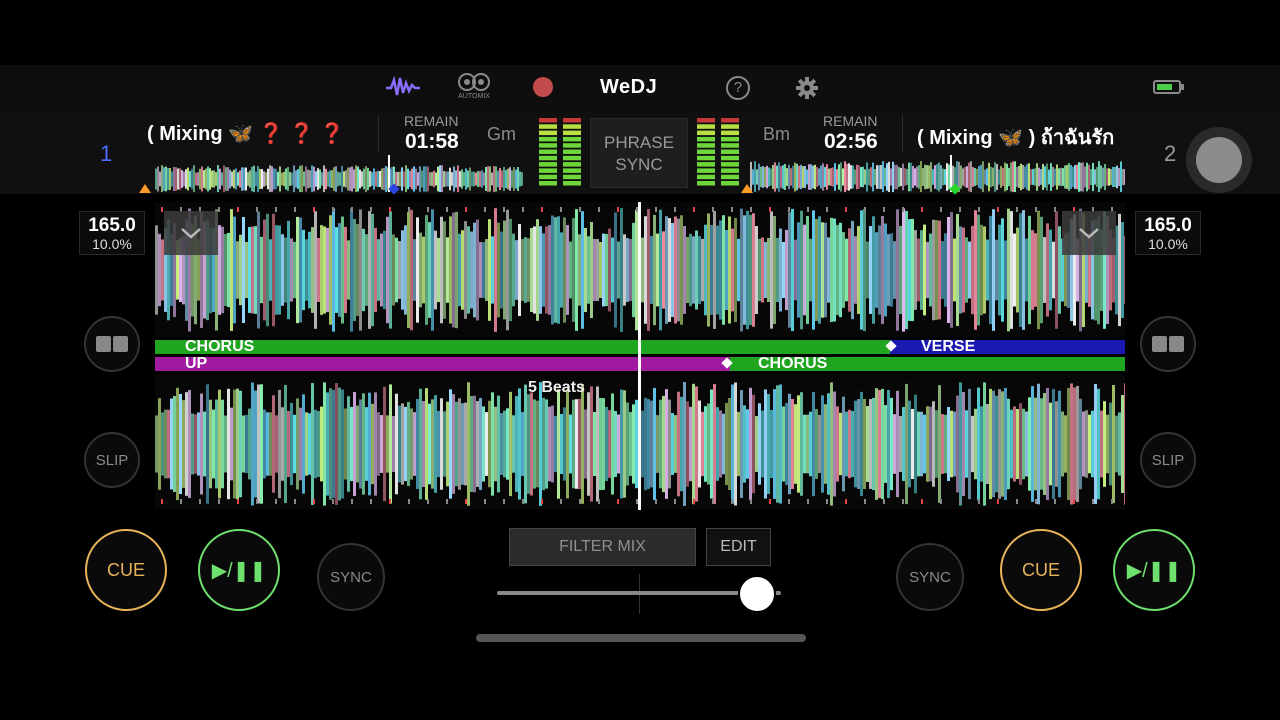 The width and height of the screenshot is (1280, 720). I want to click on deck2-collapse-button, so click(1089, 233).